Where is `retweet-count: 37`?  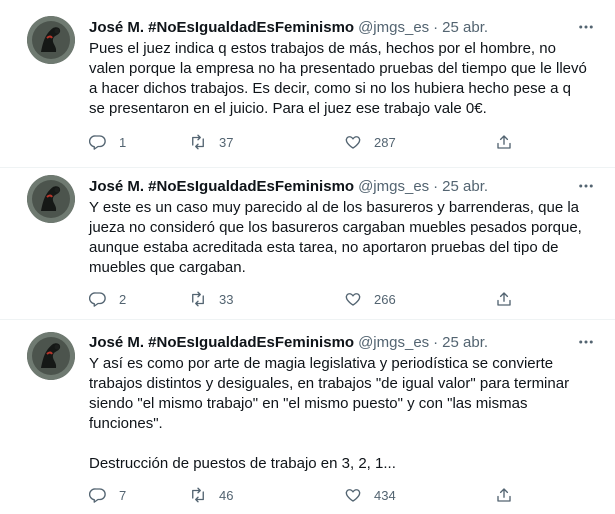
retweet-count: 37 is located at coordinates (226, 142).